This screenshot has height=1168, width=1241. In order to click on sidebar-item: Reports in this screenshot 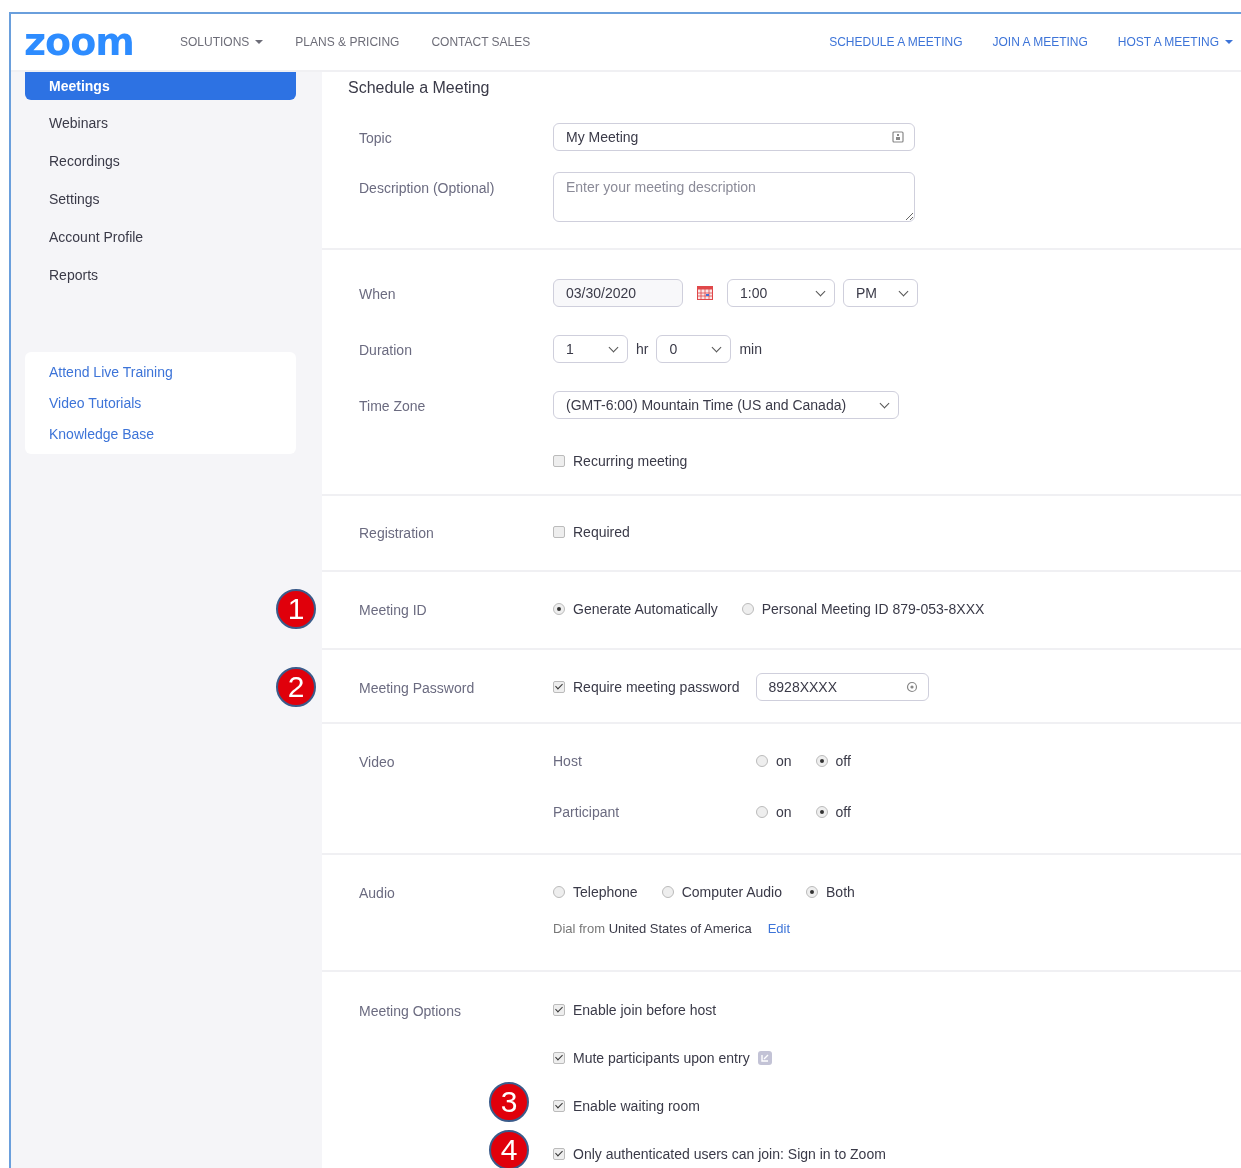, I will do `click(160, 275)`.